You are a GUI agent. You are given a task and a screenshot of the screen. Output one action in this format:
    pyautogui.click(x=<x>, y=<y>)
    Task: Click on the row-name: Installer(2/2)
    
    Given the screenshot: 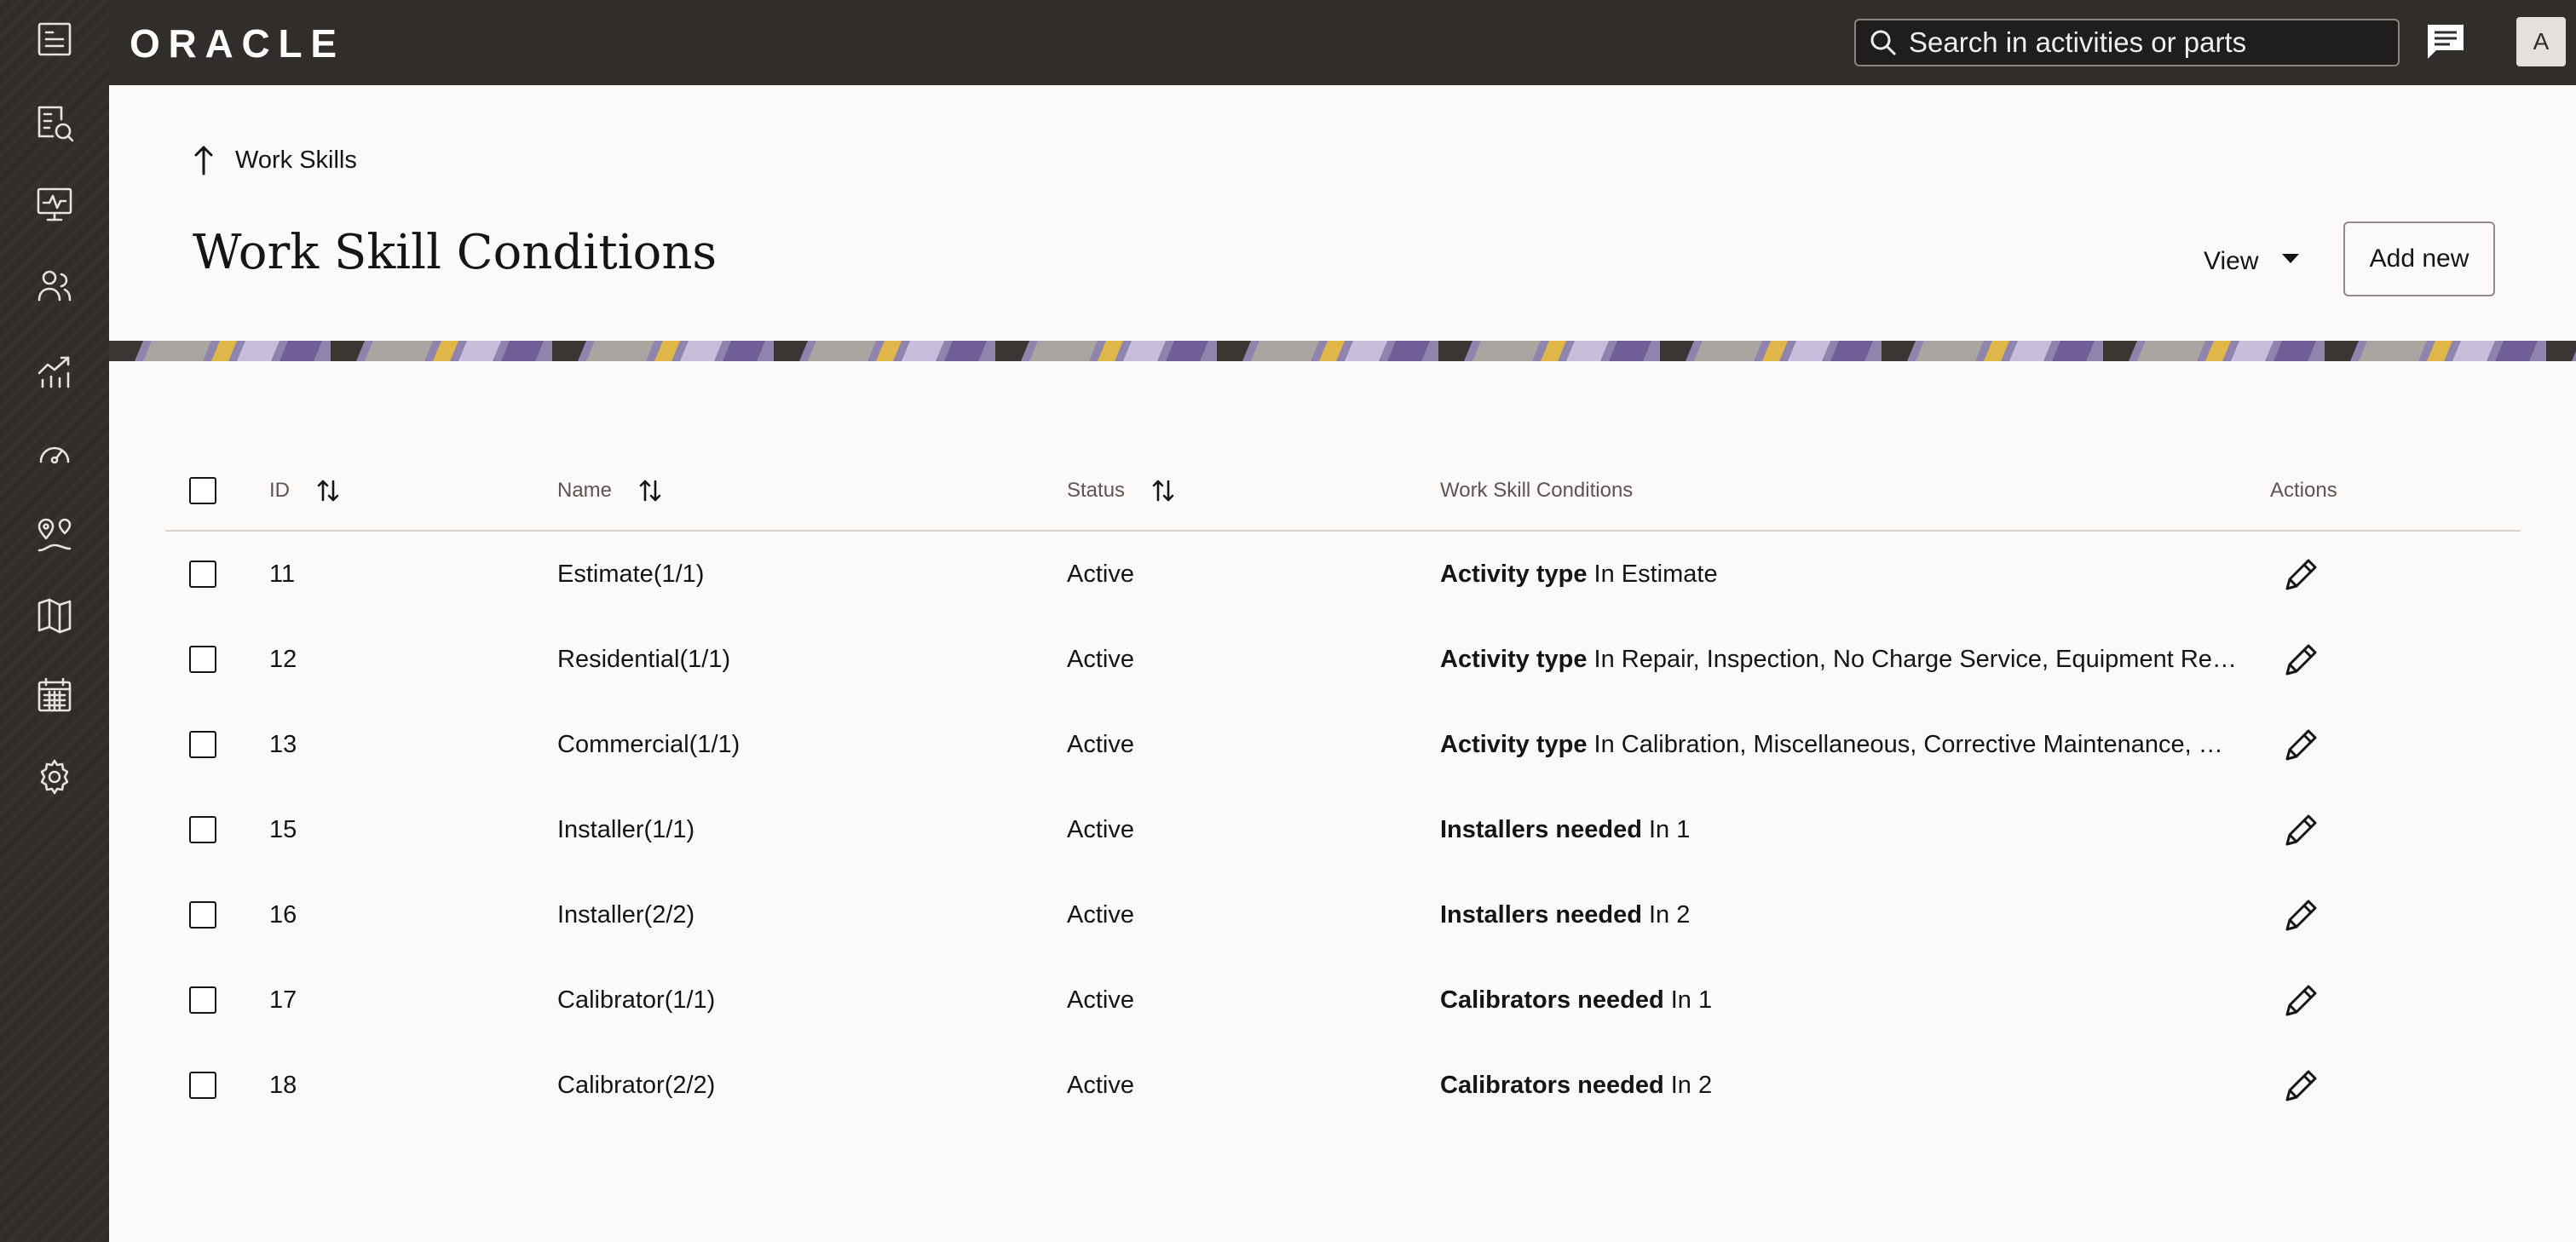 What is the action you would take?
    pyautogui.click(x=626, y=915)
    